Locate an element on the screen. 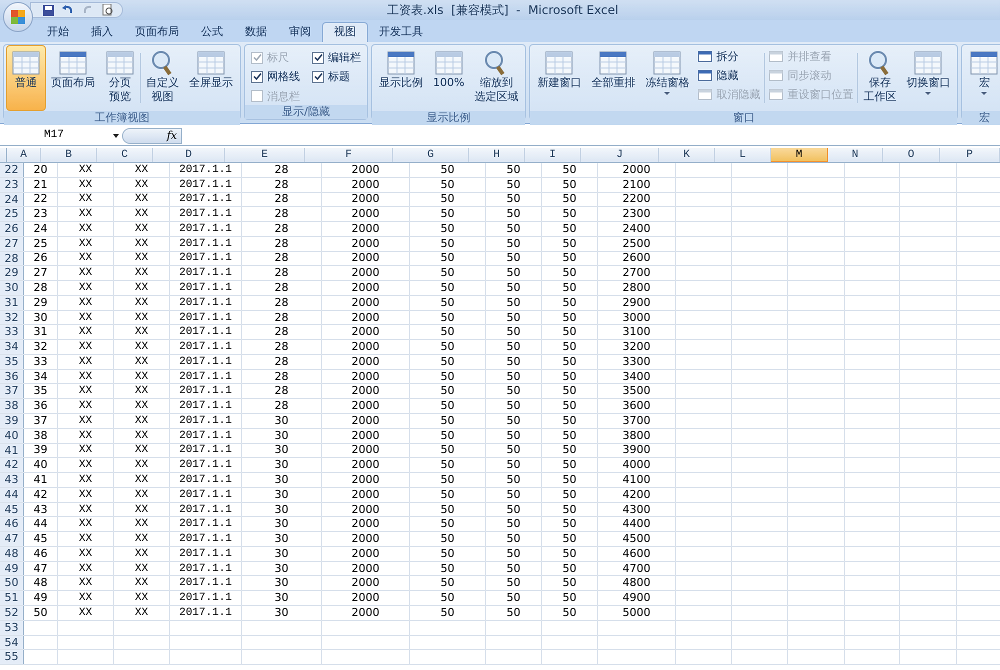  ribbon-button: 页面布局 is located at coordinates (73, 78).